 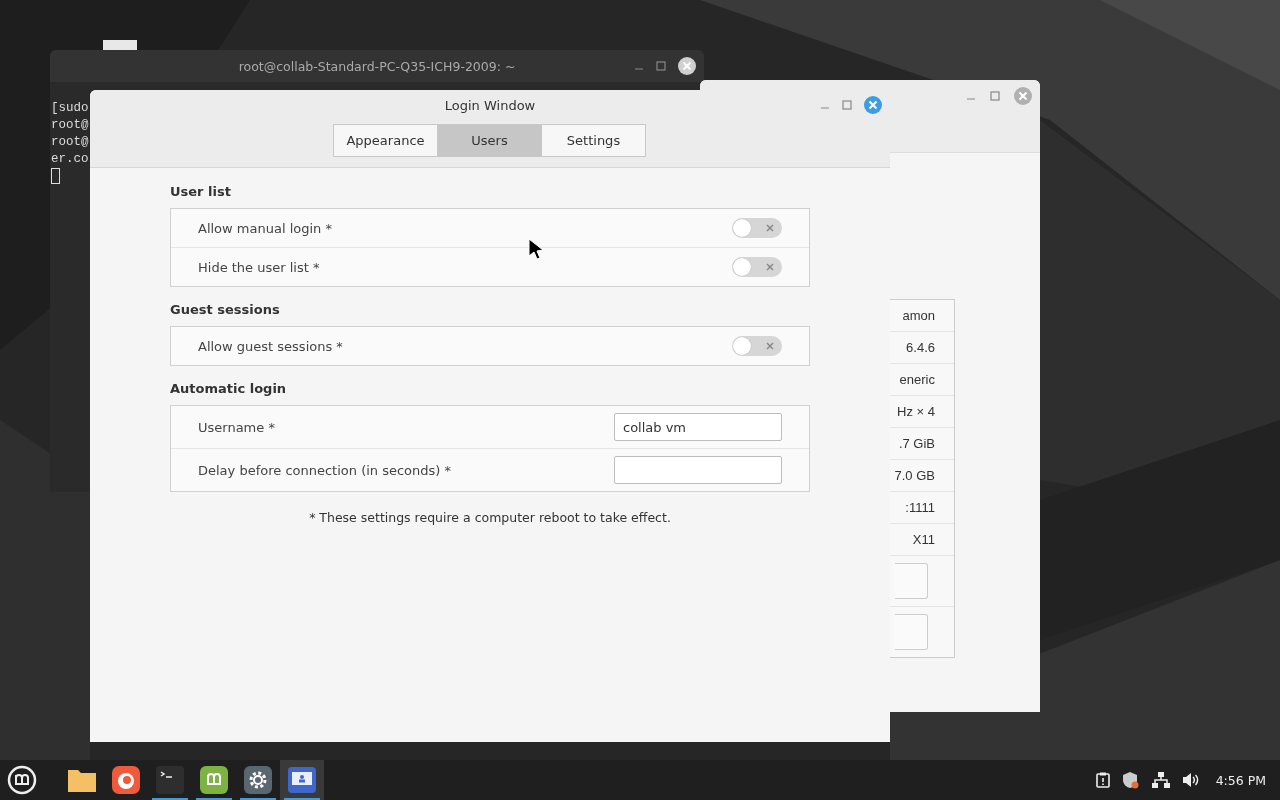 What do you see at coordinates (1240, 780) in the screenshot?
I see `clock: 4:56 PM` at bounding box center [1240, 780].